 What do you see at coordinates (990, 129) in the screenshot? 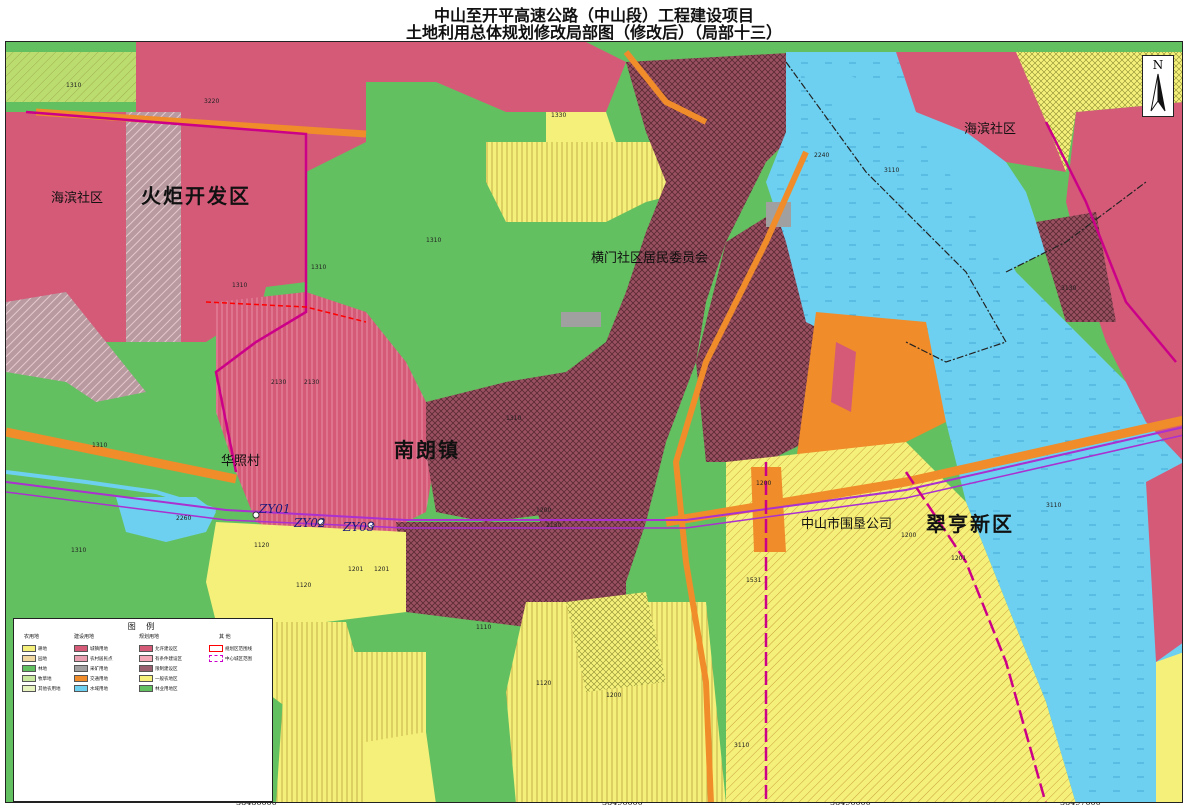
I see `place-label-haibin-east: 海滨社区` at bounding box center [990, 129].